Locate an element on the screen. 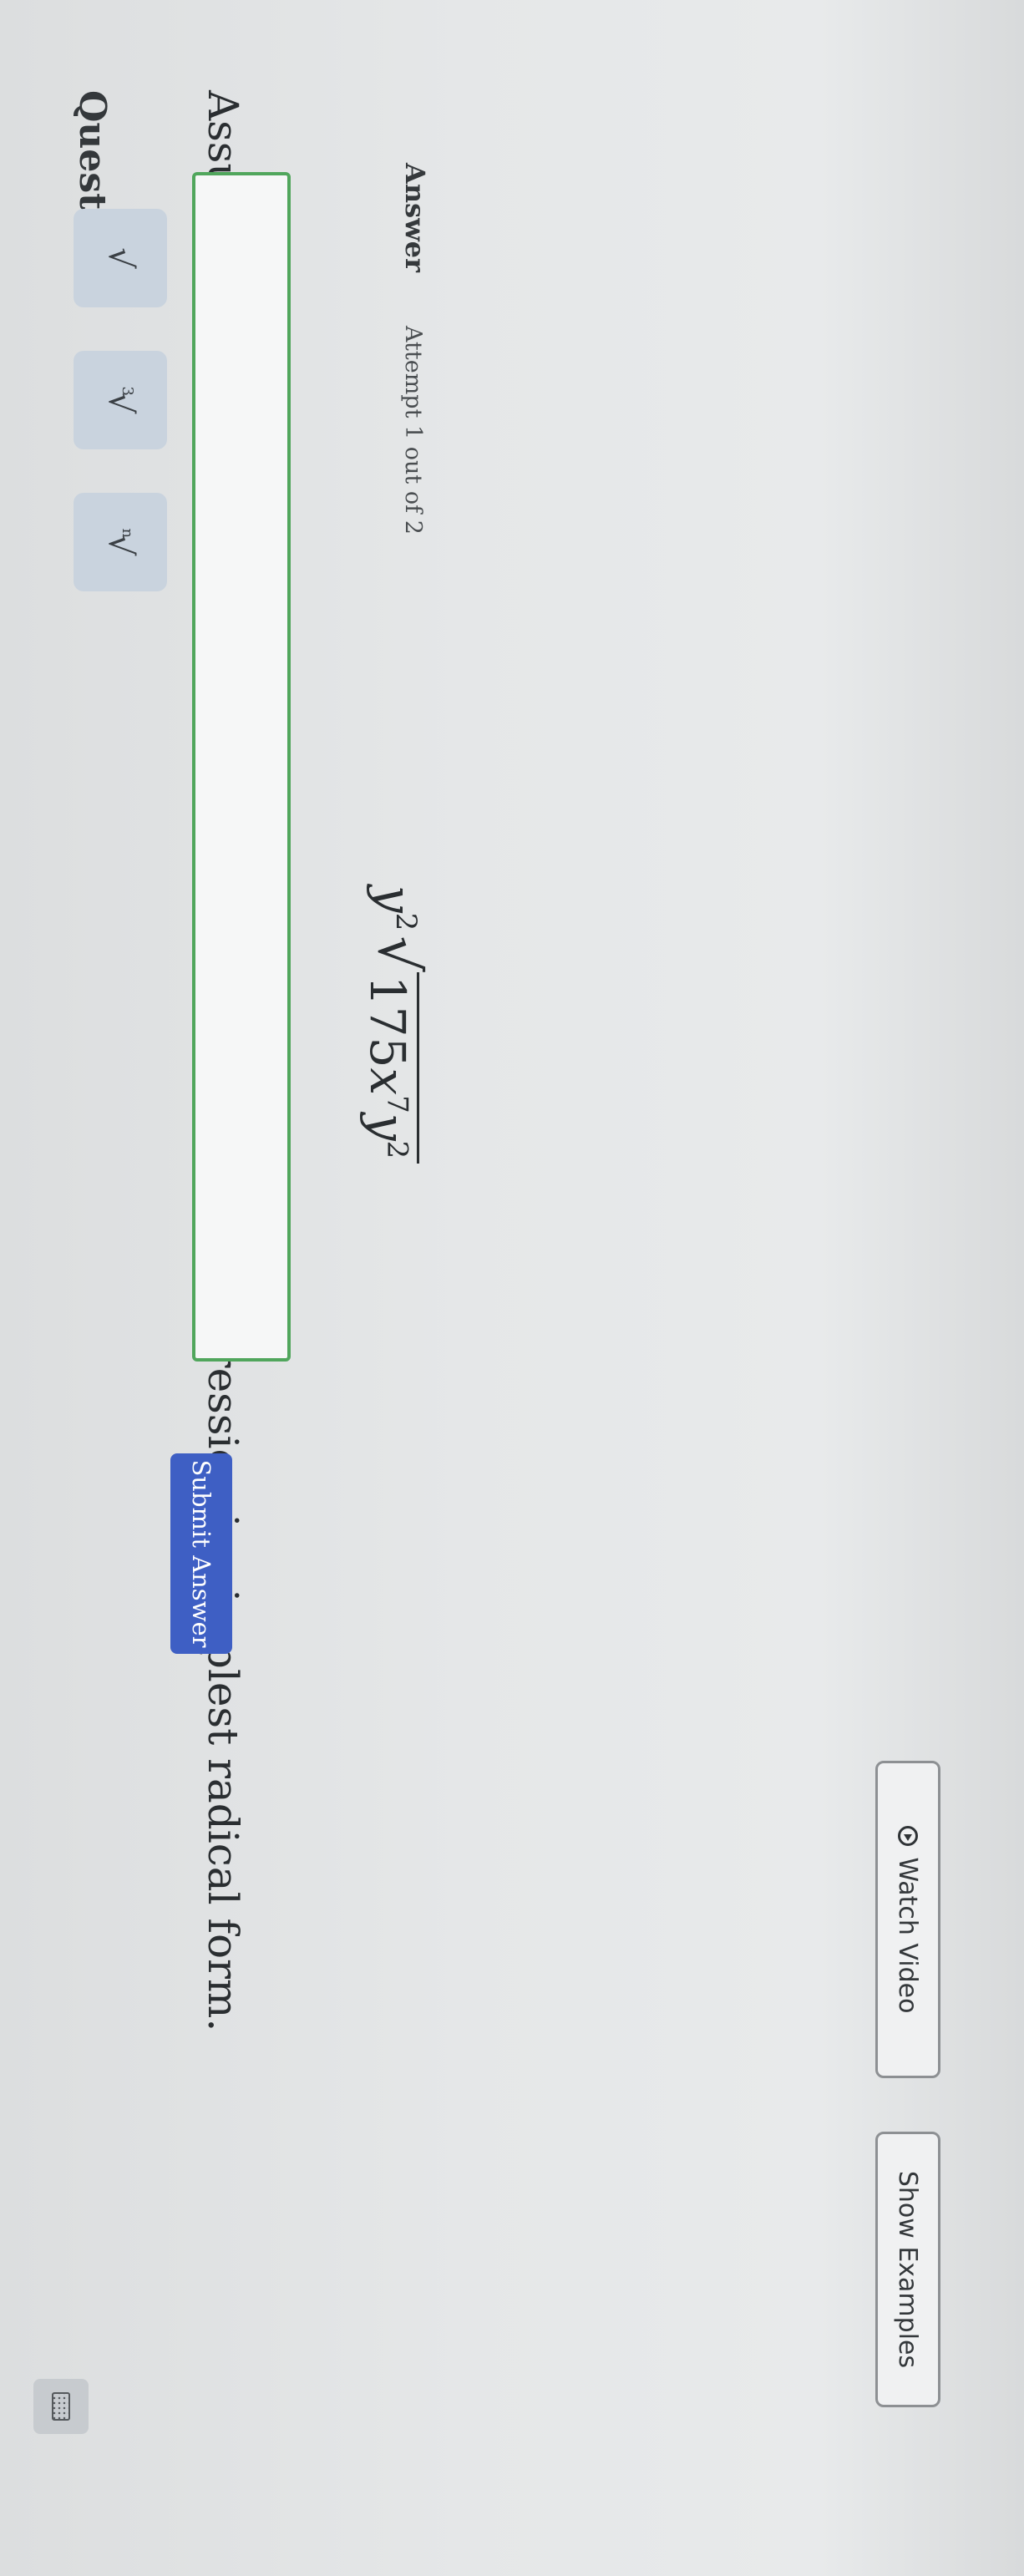  submit-answer-button: Submit Answer is located at coordinates (201, 1553).